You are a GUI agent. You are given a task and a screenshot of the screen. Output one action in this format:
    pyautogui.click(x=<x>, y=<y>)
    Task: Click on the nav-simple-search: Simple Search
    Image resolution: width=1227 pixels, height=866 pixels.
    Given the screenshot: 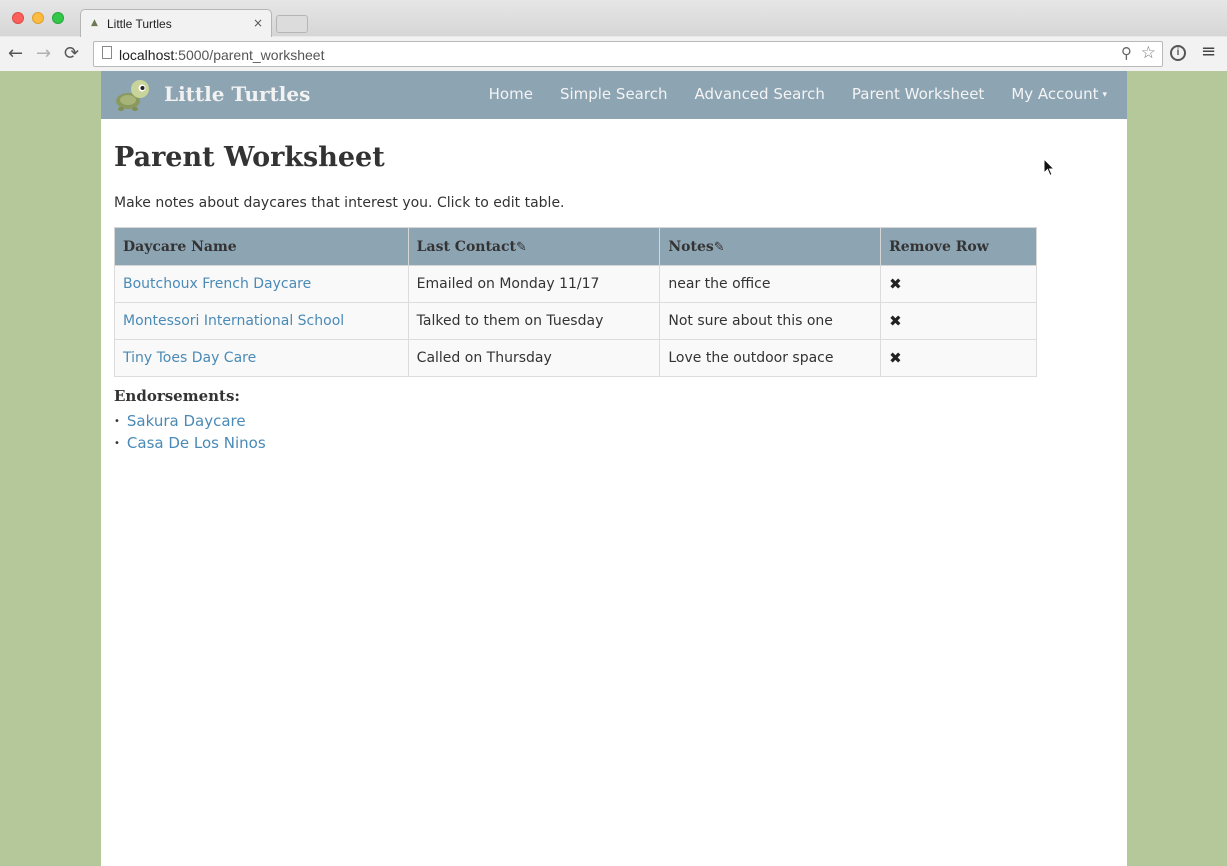 What is the action you would take?
    pyautogui.click(x=614, y=94)
    